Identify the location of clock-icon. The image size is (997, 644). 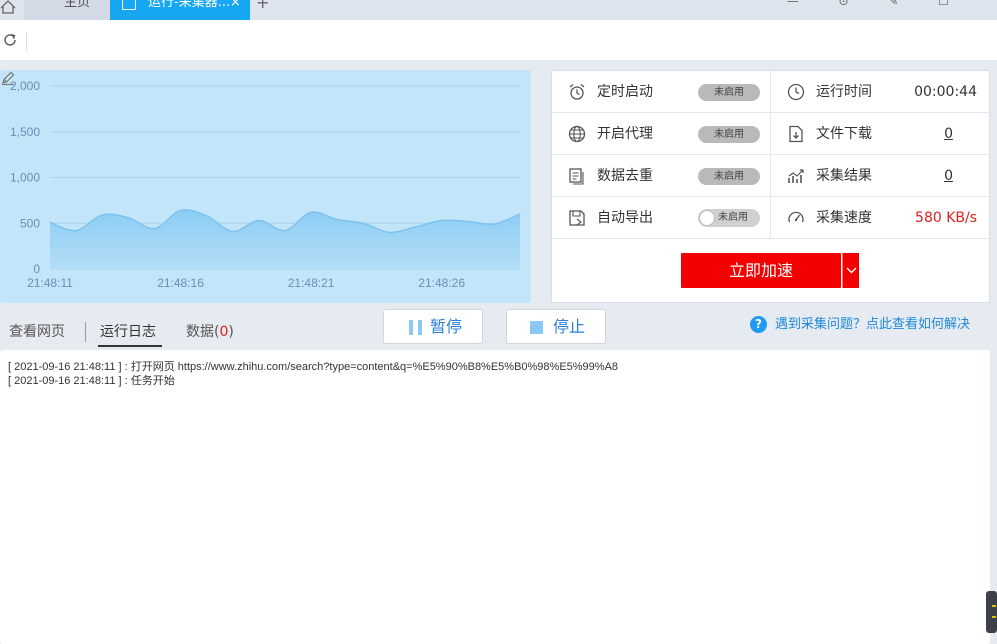
(796, 92).